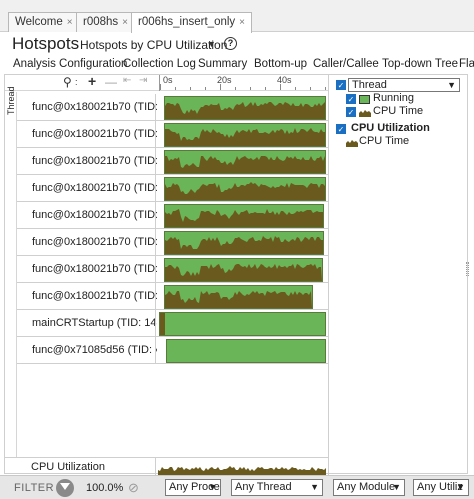  I want to click on document-tab-strip: Welcome × r008hs × r006hs_insert_only ×, so click(237, 16).